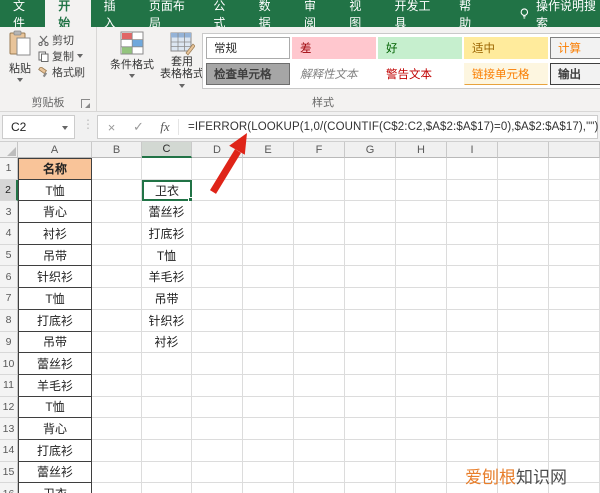  Describe the element at coordinates (268, 190) in the screenshot. I see `cell-E2` at that location.